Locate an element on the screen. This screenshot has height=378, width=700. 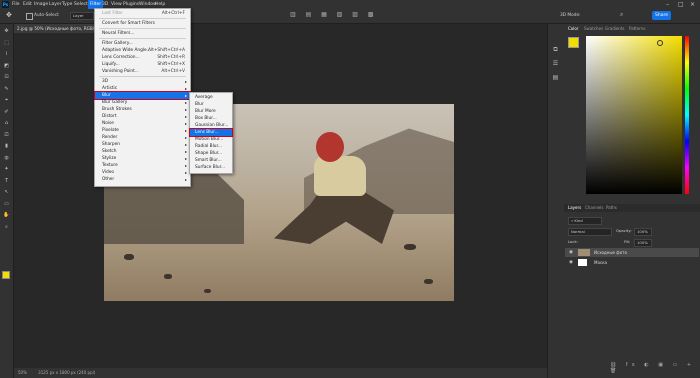
close-icon: × is located at coordinates (692, 4).